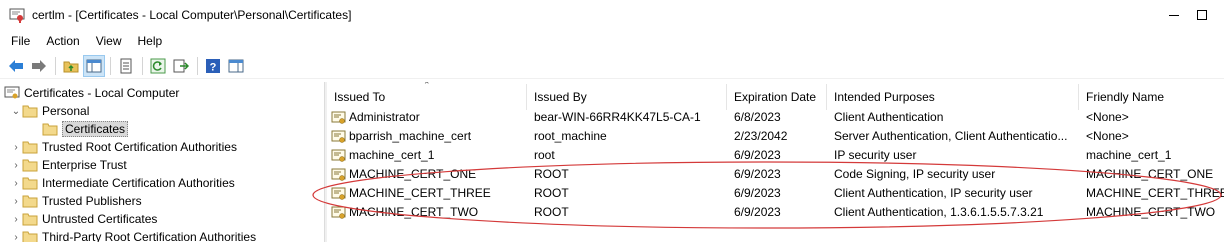  I want to click on forward-button, so click(39, 66).